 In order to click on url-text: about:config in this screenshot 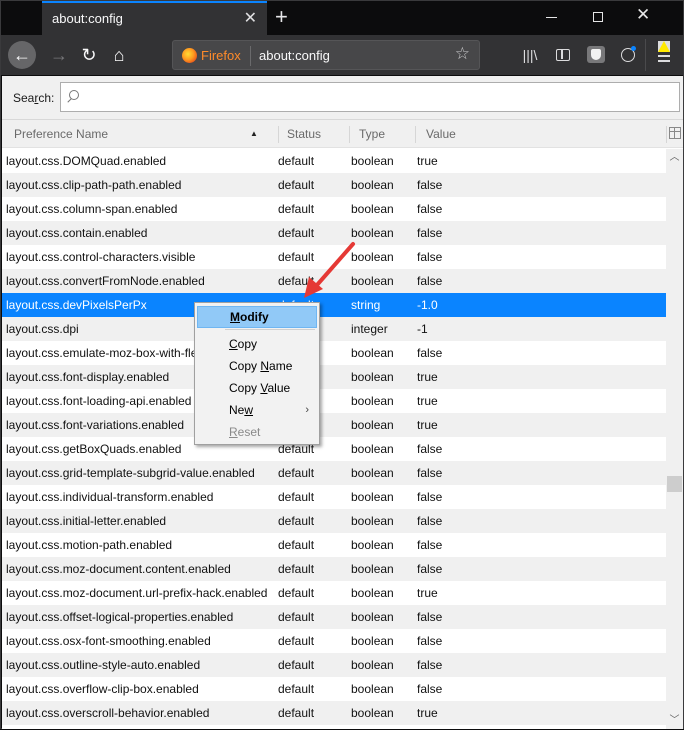, I will do `click(294, 55)`.